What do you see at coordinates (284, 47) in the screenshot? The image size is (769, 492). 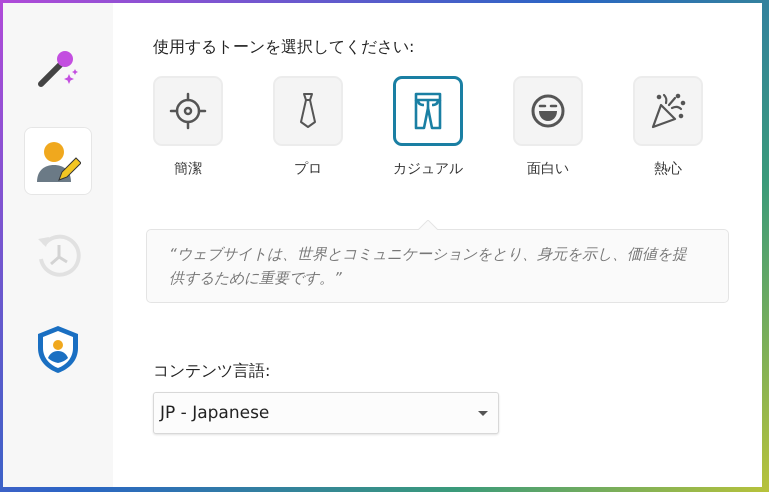 I see `tone-prompt: 使用するトーンを選択してください:` at bounding box center [284, 47].